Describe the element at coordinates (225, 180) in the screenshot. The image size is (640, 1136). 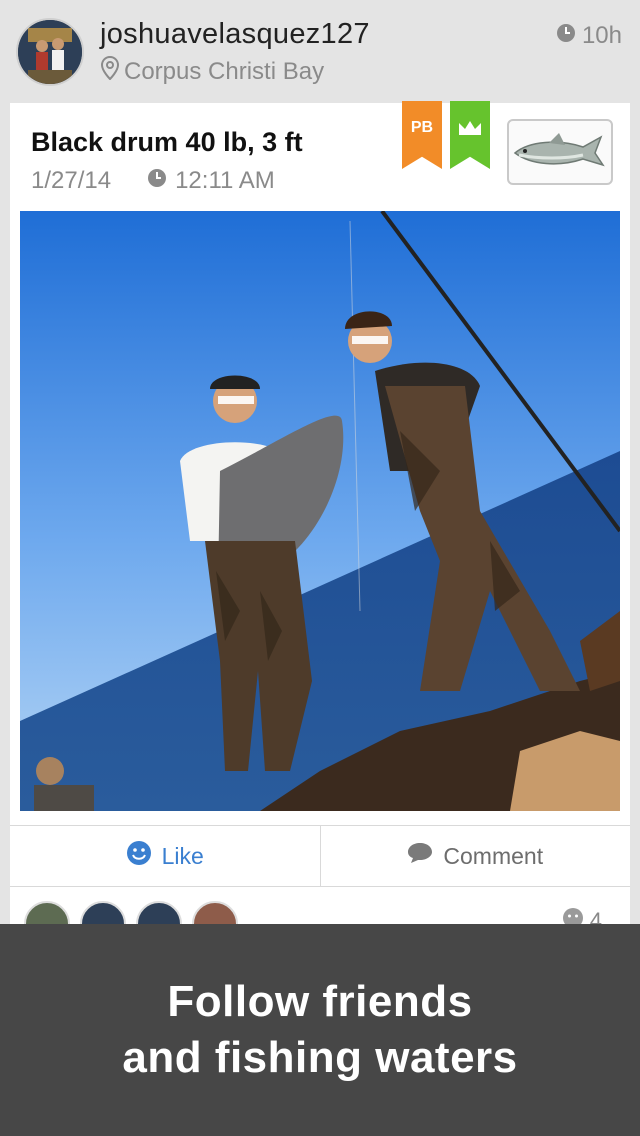
I see `catch-time: 12:11 AM` at that location.